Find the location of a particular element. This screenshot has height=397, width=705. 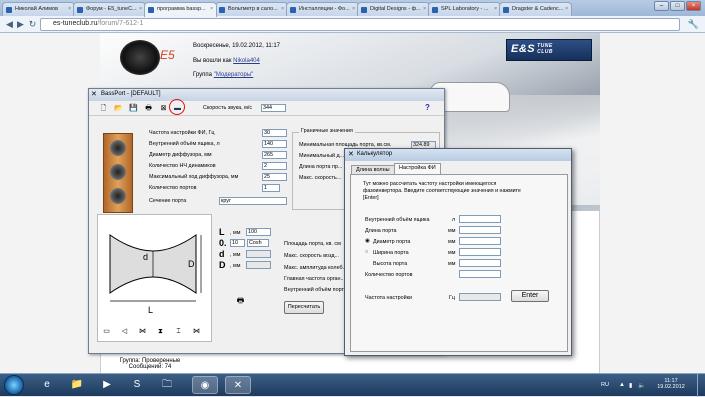

sound-speed-input: 344 is located at coordinates (273, 108).